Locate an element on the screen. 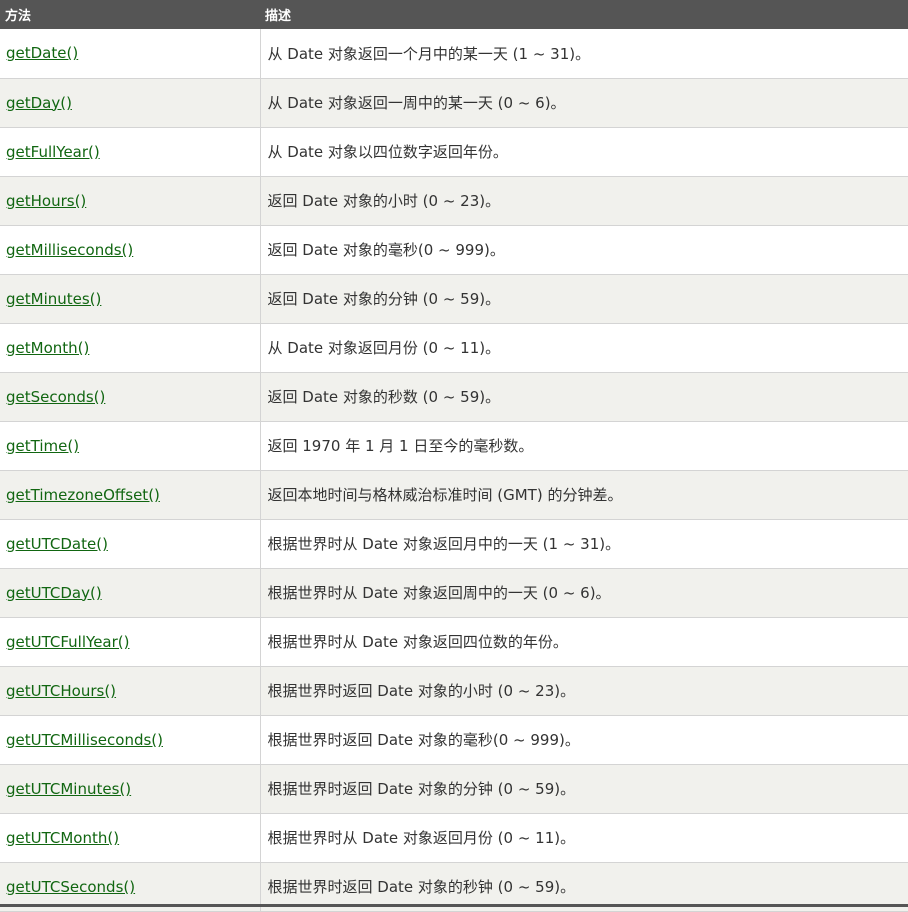 This screenshot has height=912, width=908. method-link: getTimezoneOffset() is located at coordinates (83, 495).